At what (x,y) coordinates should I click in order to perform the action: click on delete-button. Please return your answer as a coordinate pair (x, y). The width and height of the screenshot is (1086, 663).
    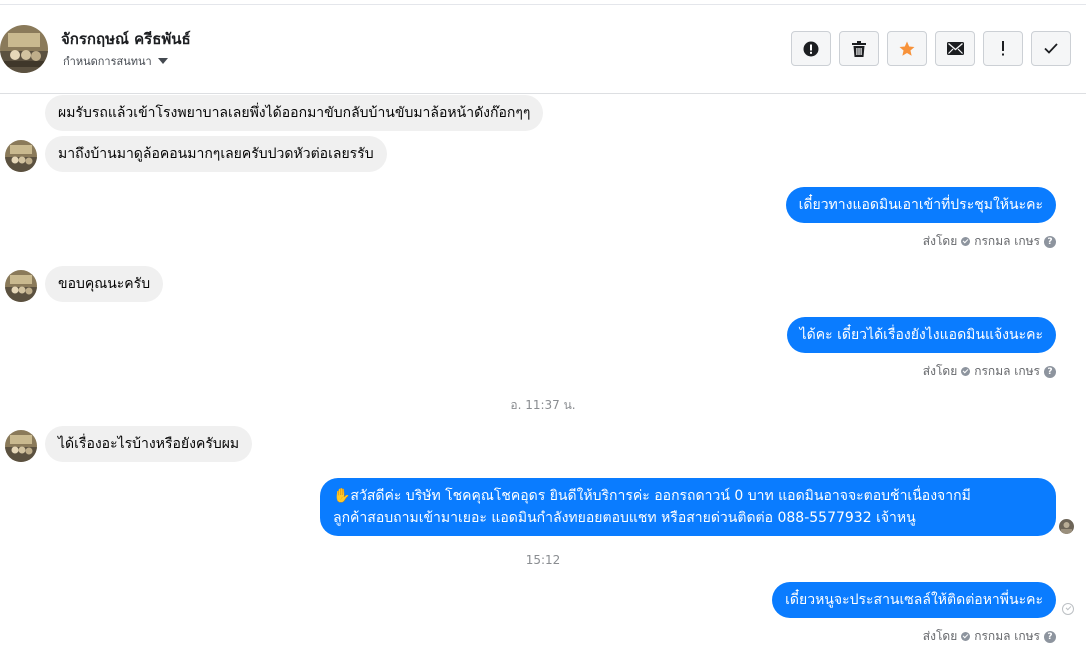
    Looking at the image, I should click on (859, 48).